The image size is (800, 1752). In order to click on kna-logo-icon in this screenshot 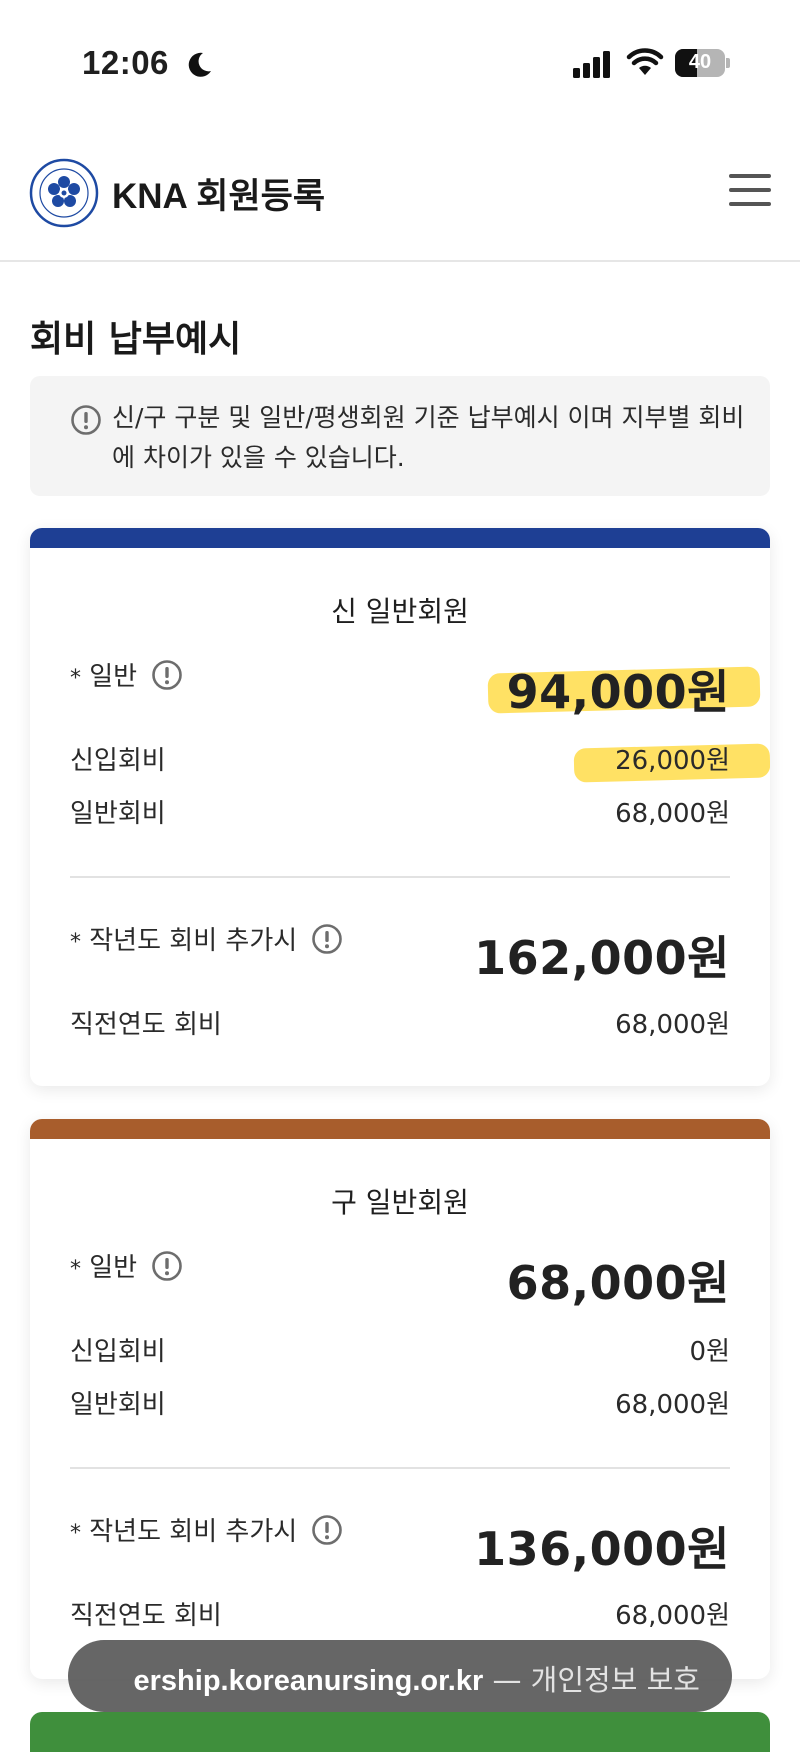, I will do `click(64, 193)`.